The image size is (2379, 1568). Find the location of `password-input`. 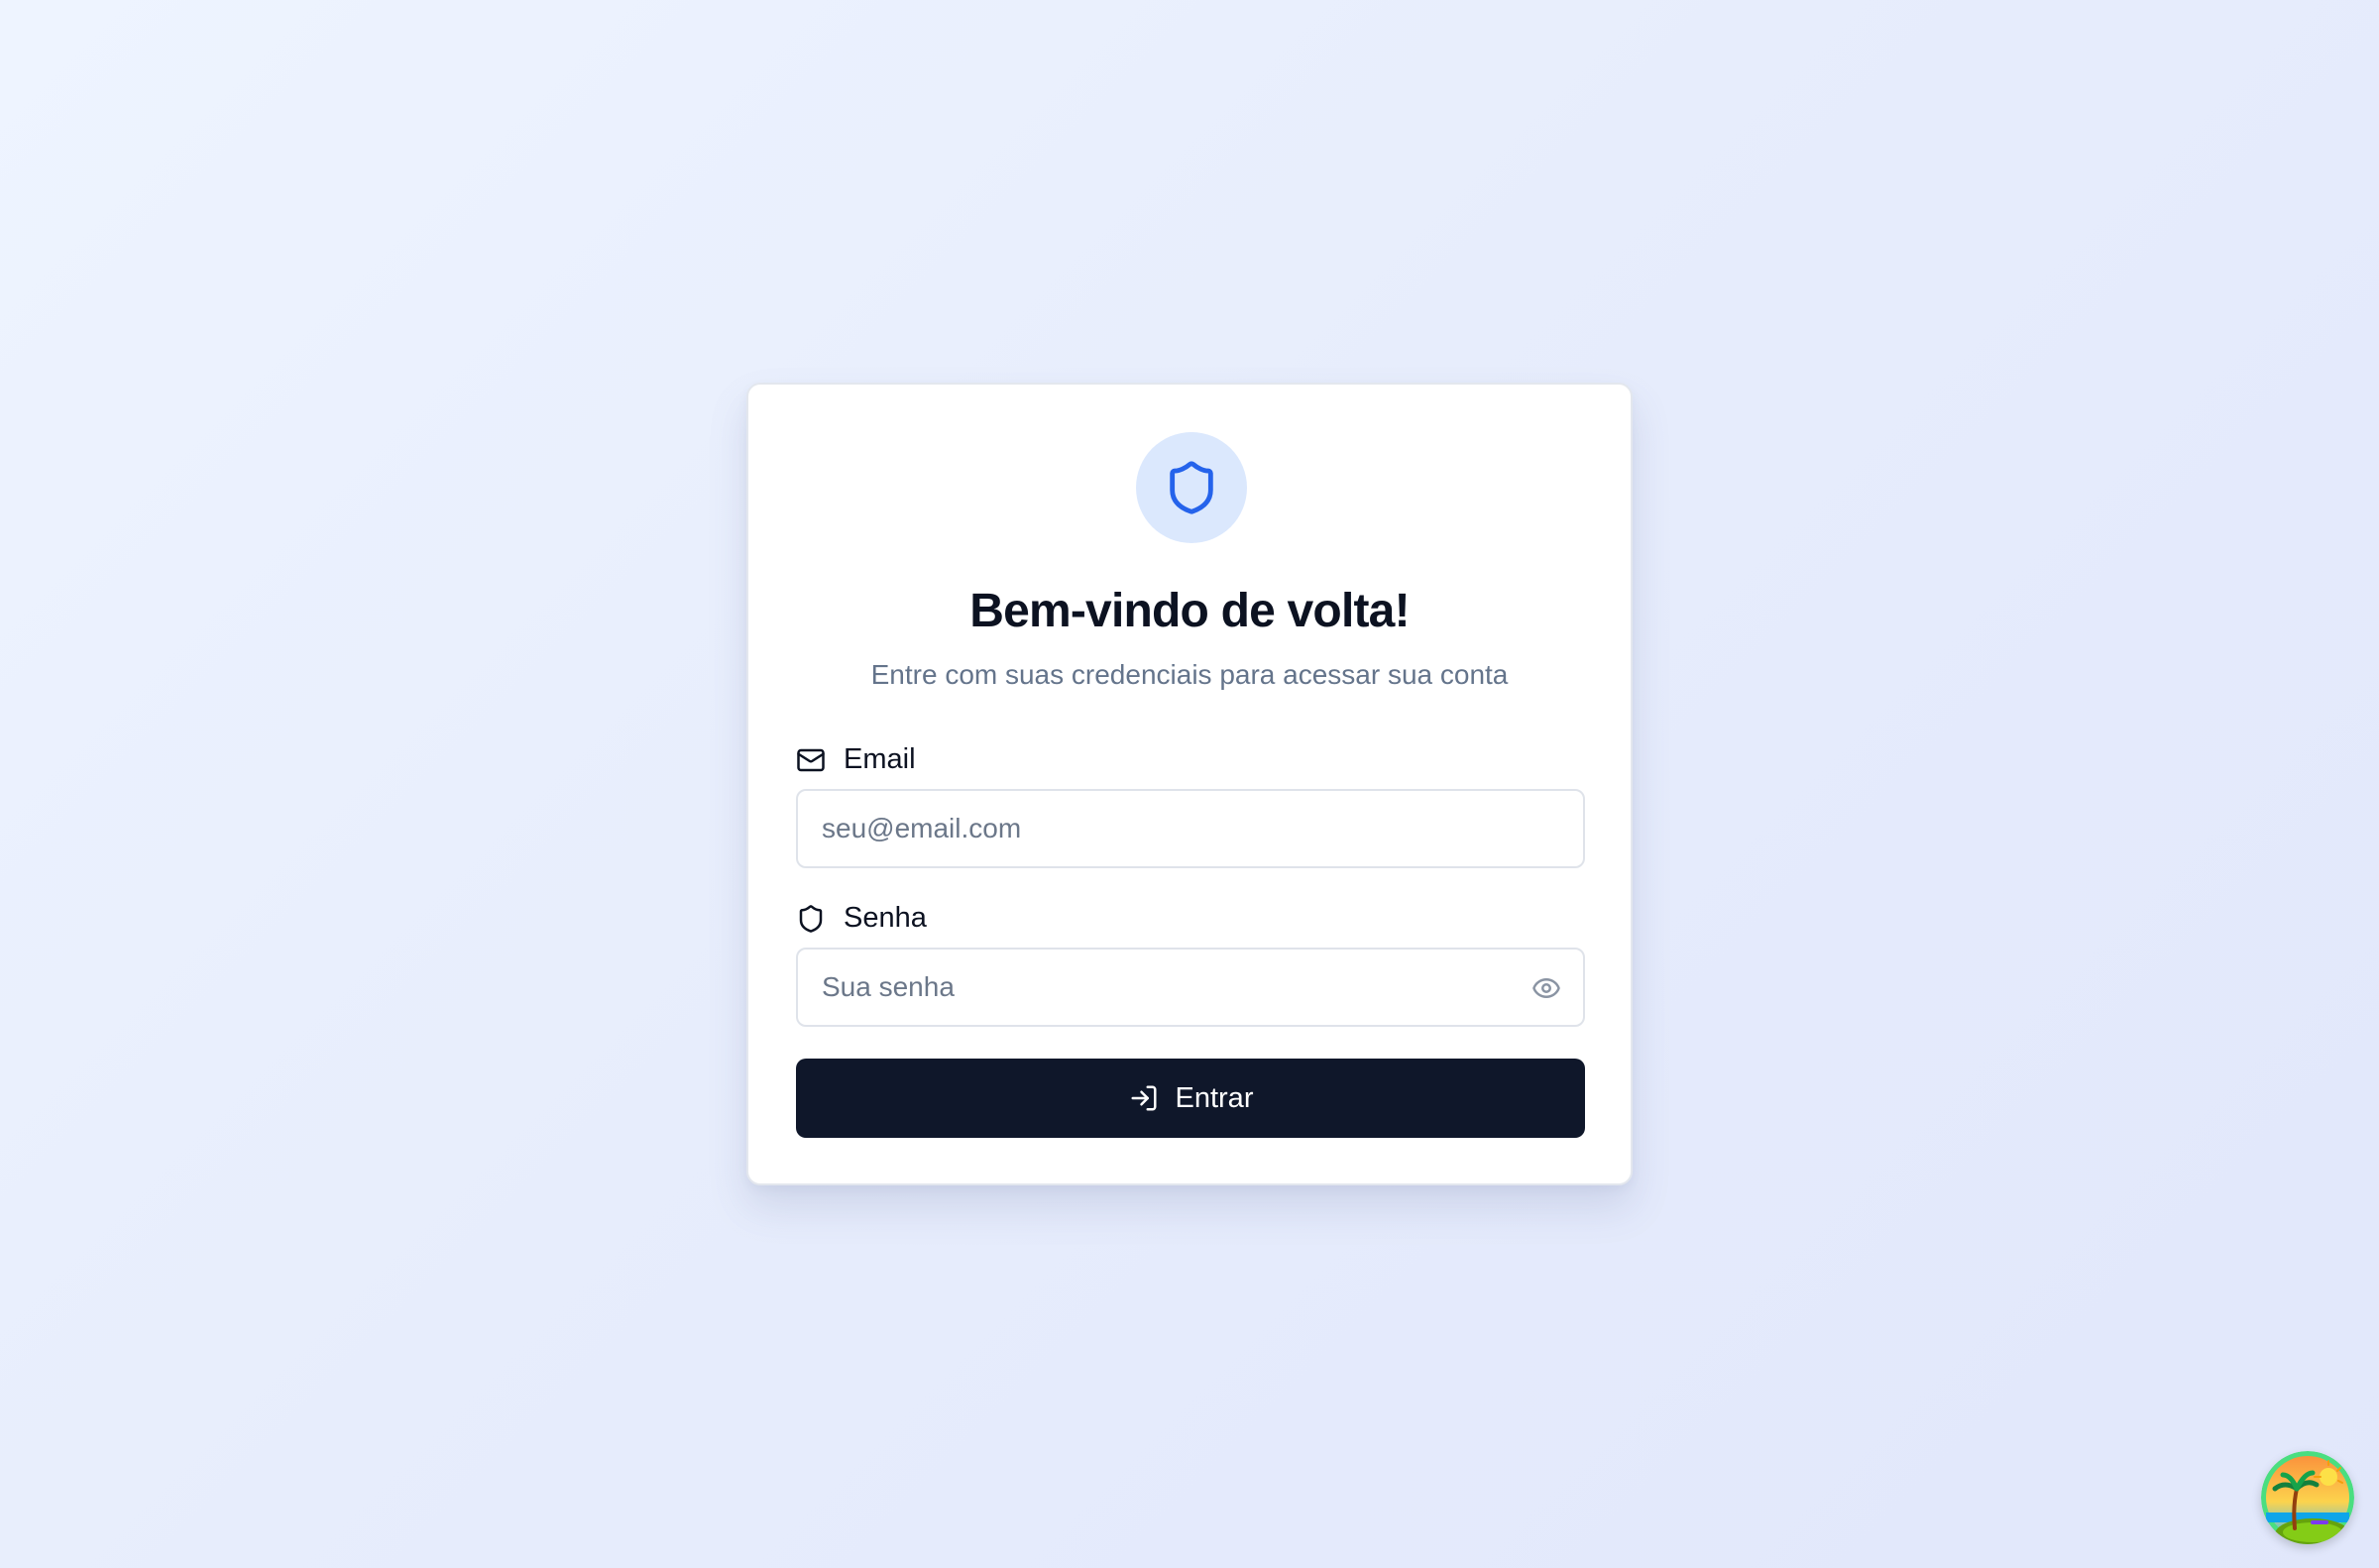

password-input is located at coordinates (1190, 987).